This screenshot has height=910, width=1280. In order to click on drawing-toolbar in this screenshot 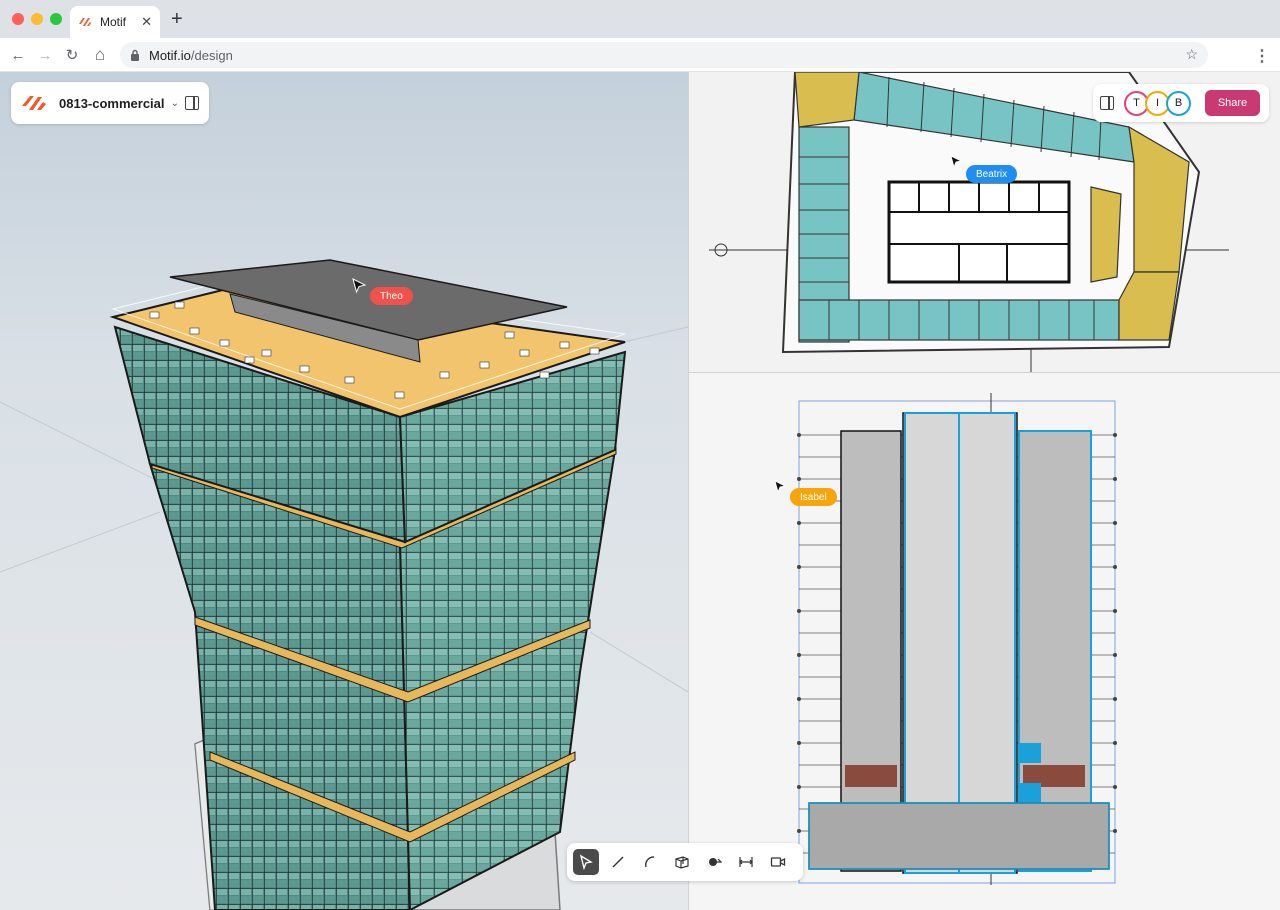, I will do `click(685, 862)`.